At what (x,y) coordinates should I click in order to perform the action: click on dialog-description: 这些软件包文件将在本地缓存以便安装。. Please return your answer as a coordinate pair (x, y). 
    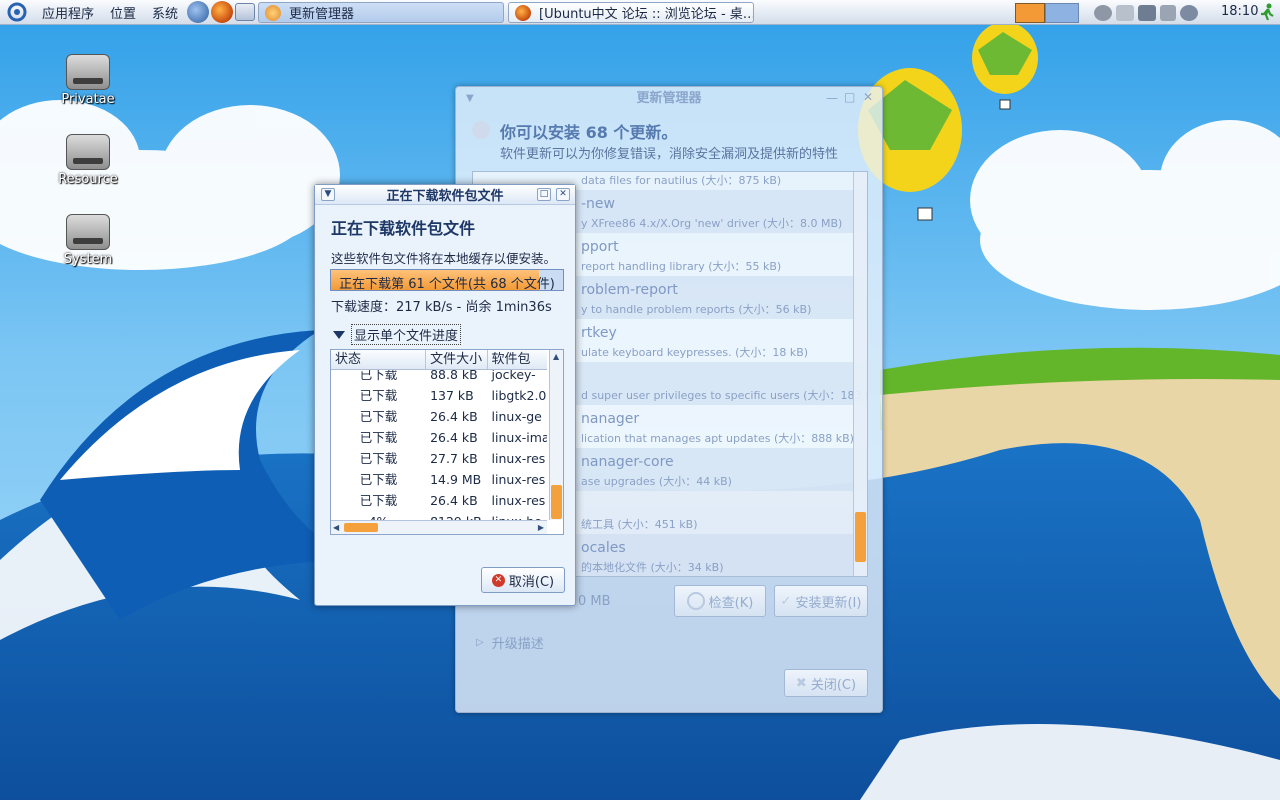
    Looking at the image, I should click on (444, 258).